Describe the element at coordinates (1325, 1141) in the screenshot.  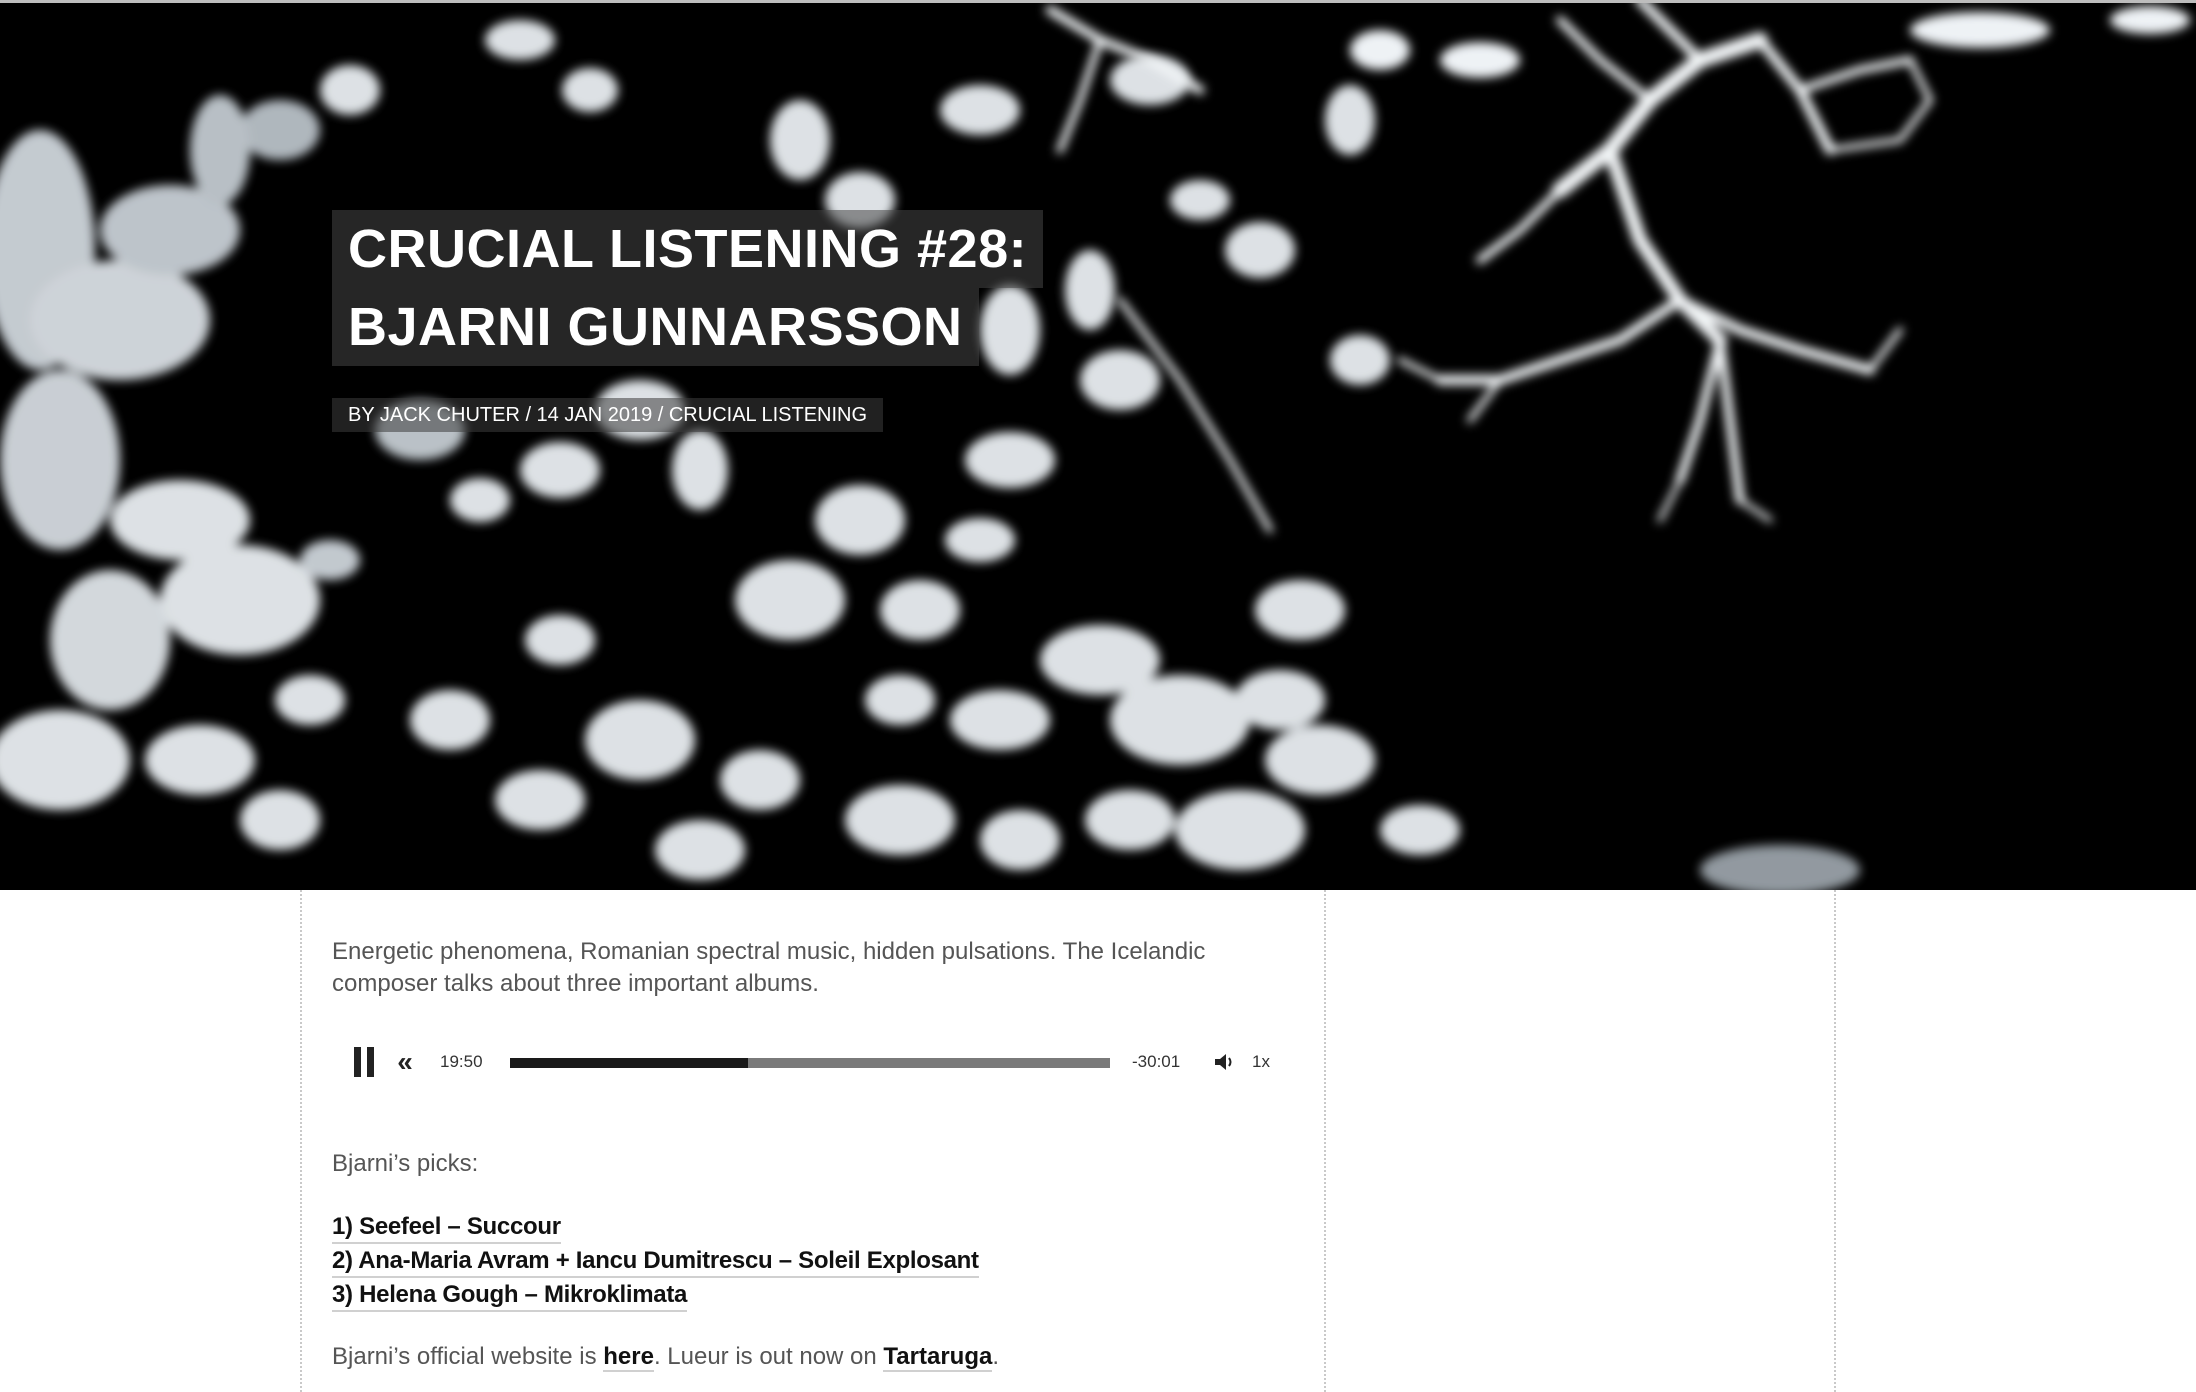
I see `column-divider-middle` at that location.